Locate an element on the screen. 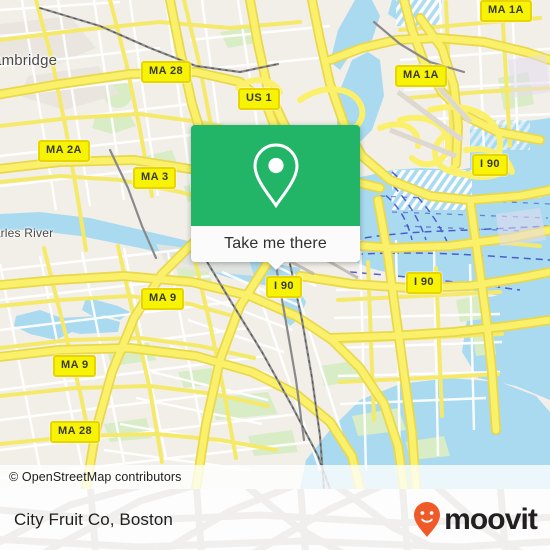  take-me-there-button: Take me there is located at coordinates (275, 248).